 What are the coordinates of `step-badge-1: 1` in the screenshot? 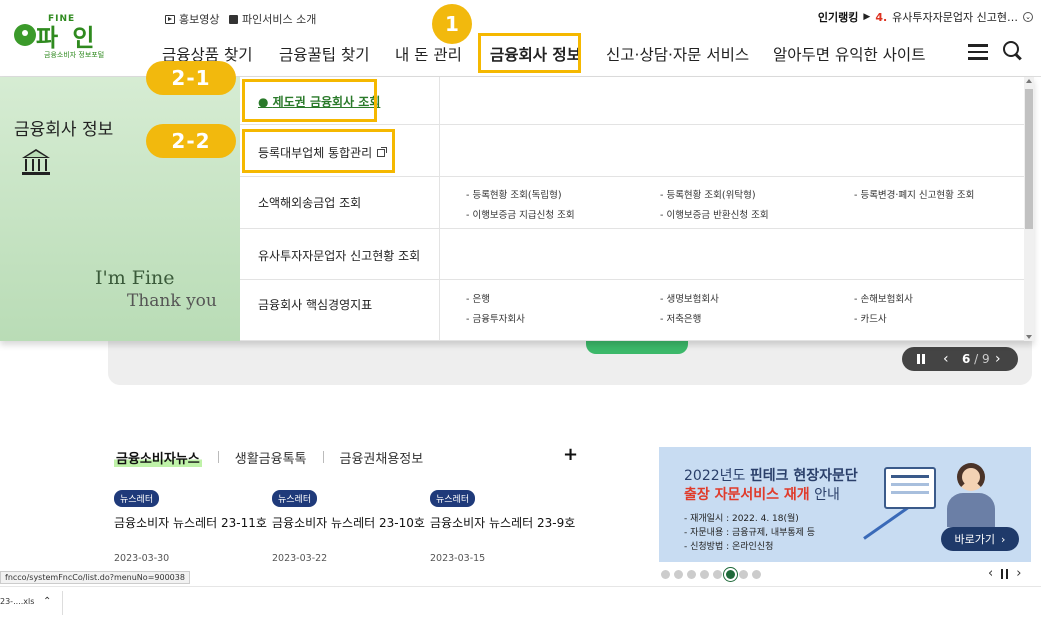 It's located at (452, 24).